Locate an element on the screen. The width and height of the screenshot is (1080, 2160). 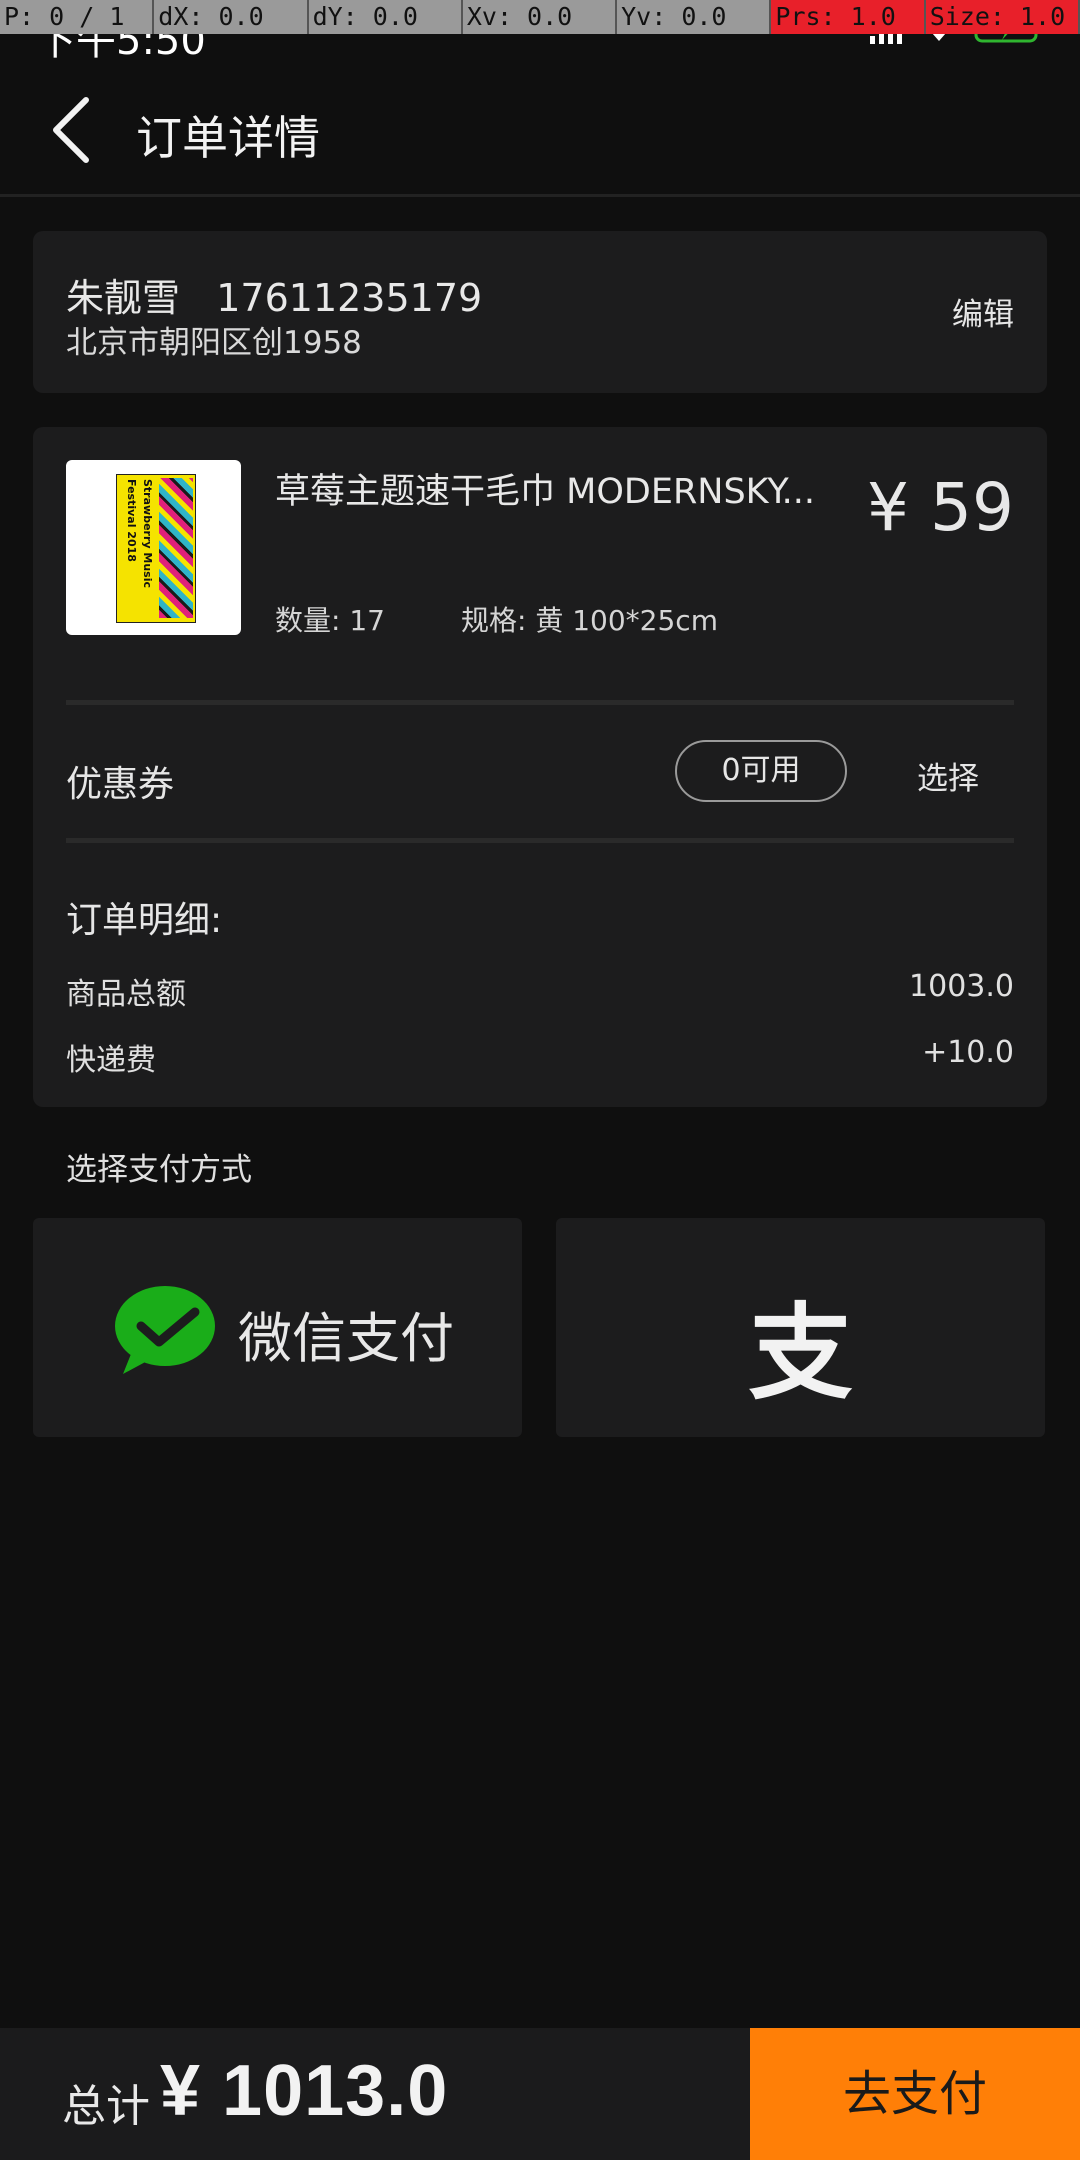
back-arrow-icon is located at coordinates (72, 130).